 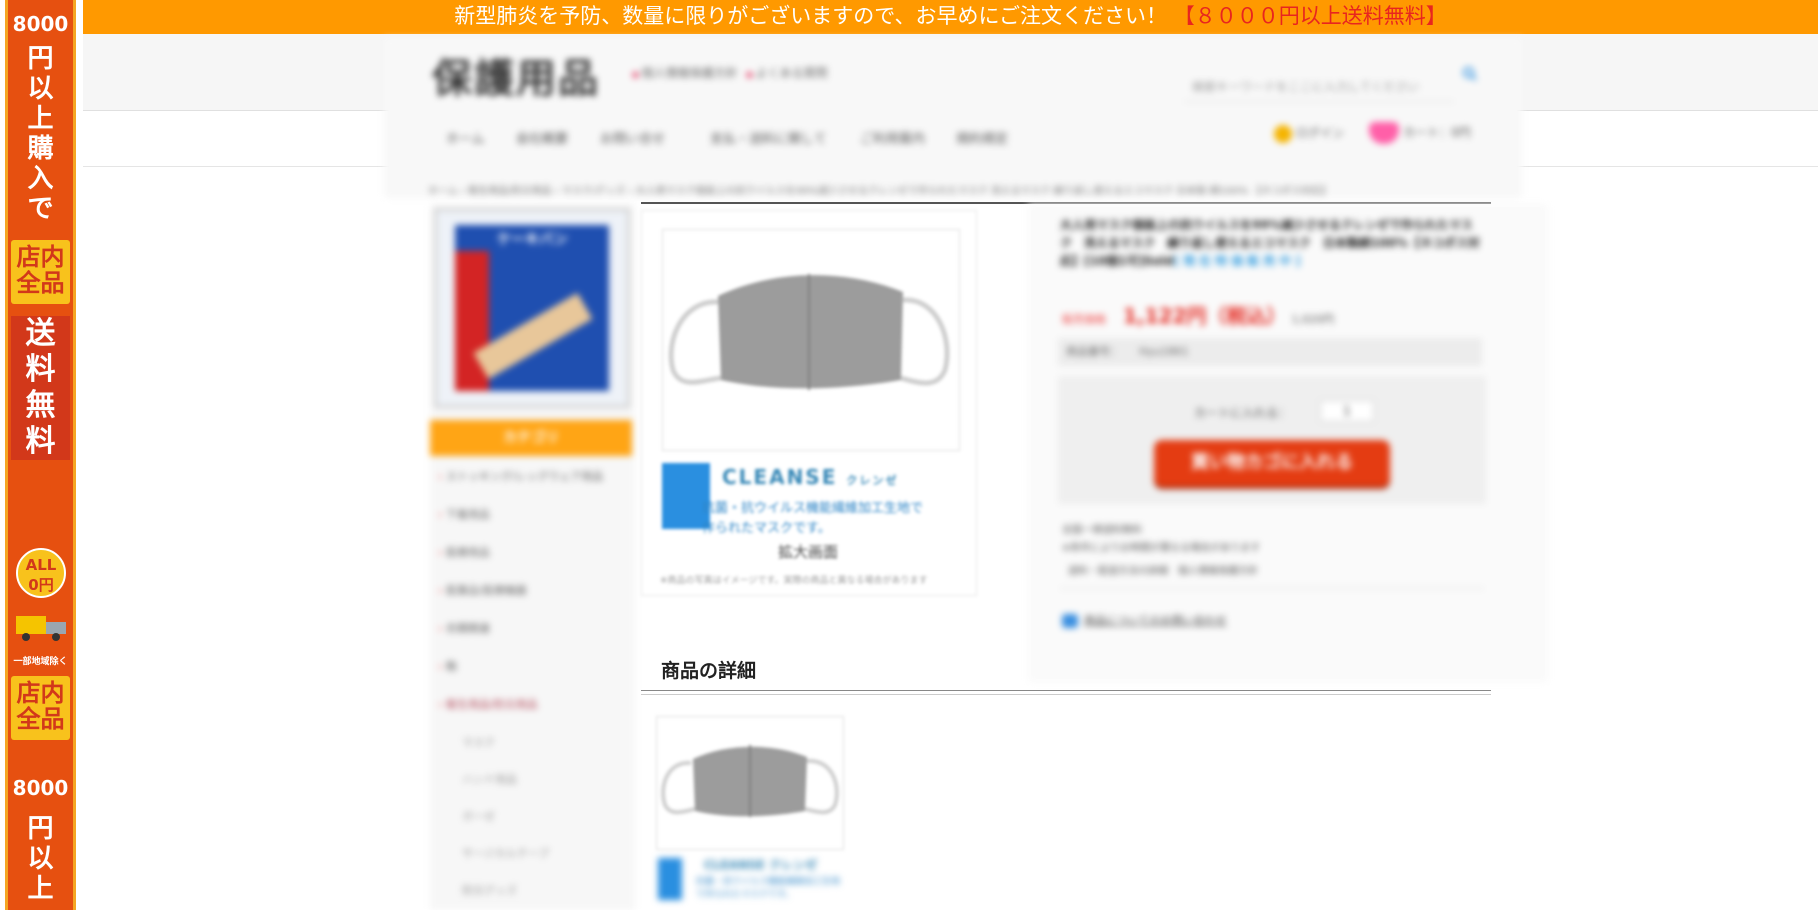 I want to click on login-link: ログイン, so click(x=1309, y=133).